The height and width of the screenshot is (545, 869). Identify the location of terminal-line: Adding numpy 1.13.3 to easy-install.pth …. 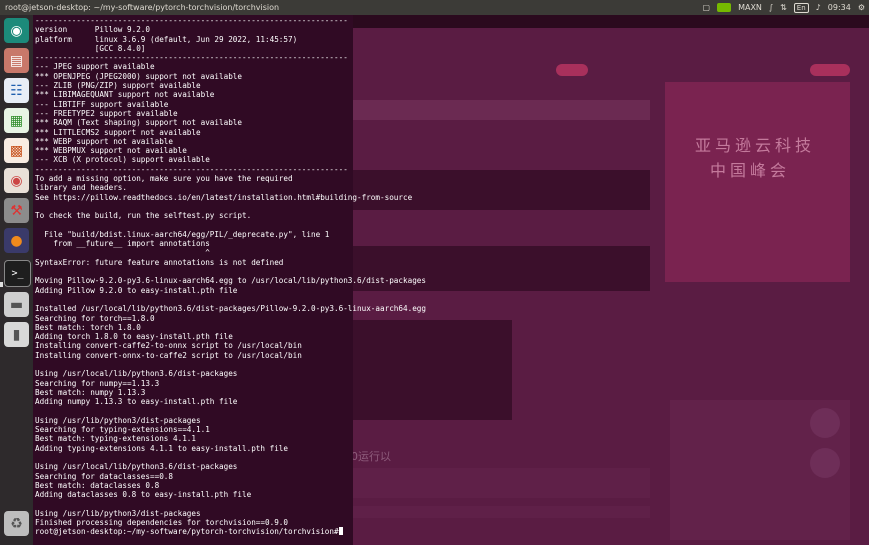
(136, 402).